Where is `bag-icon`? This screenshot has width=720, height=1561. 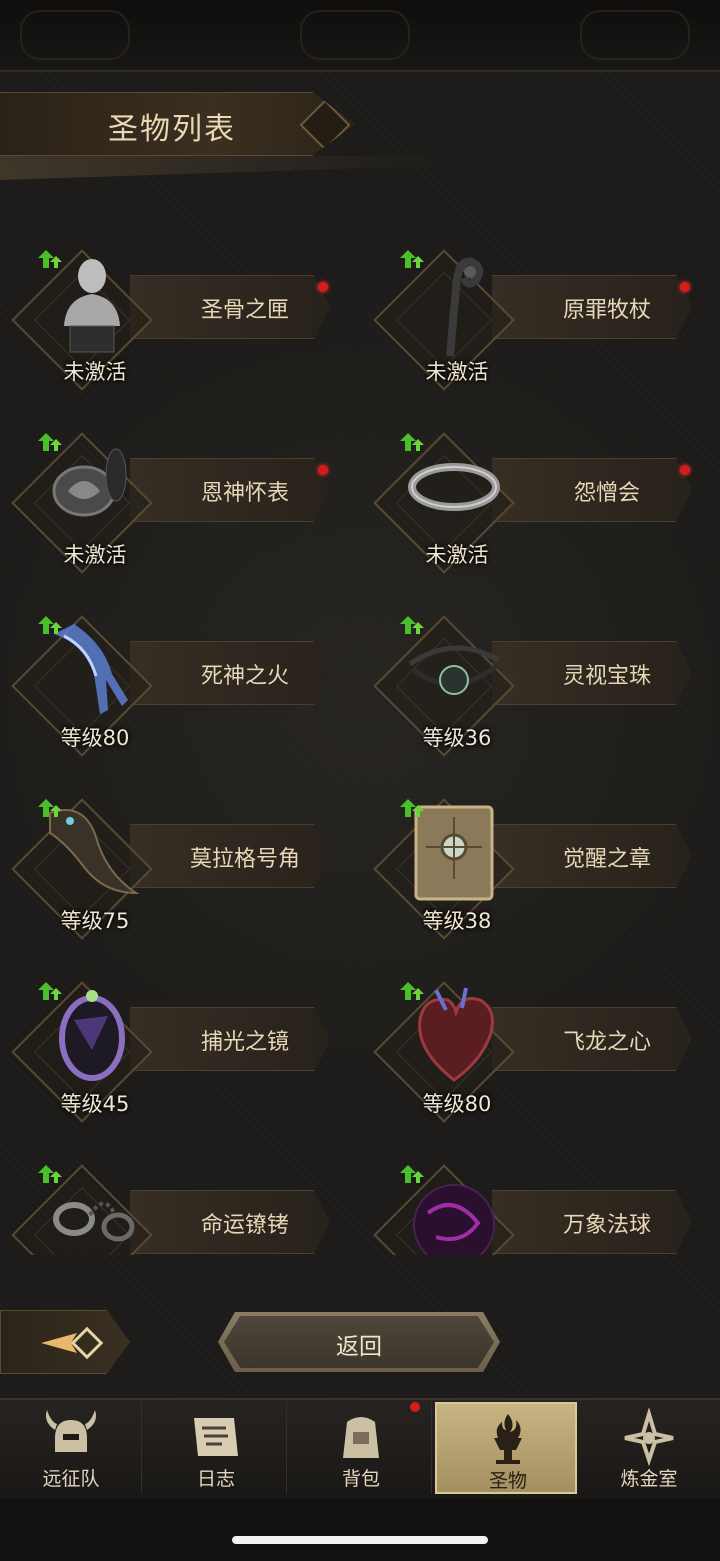 bag-icon is located at coordinates (361, 1437).